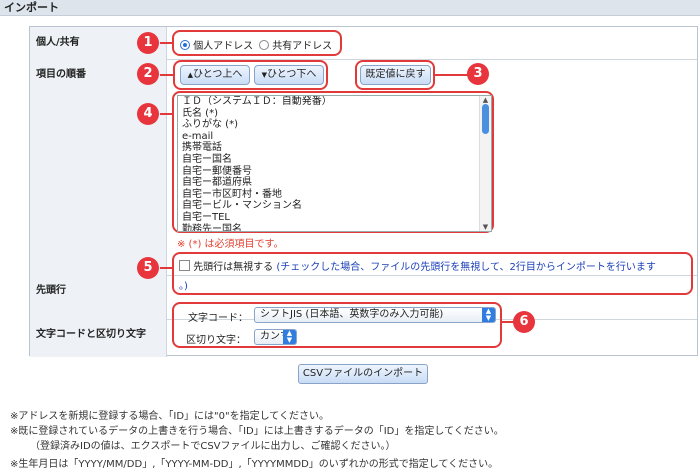 The height and width of the screenshot is (473, 700). I want to click on section-title: インポート, so click(350, 8).